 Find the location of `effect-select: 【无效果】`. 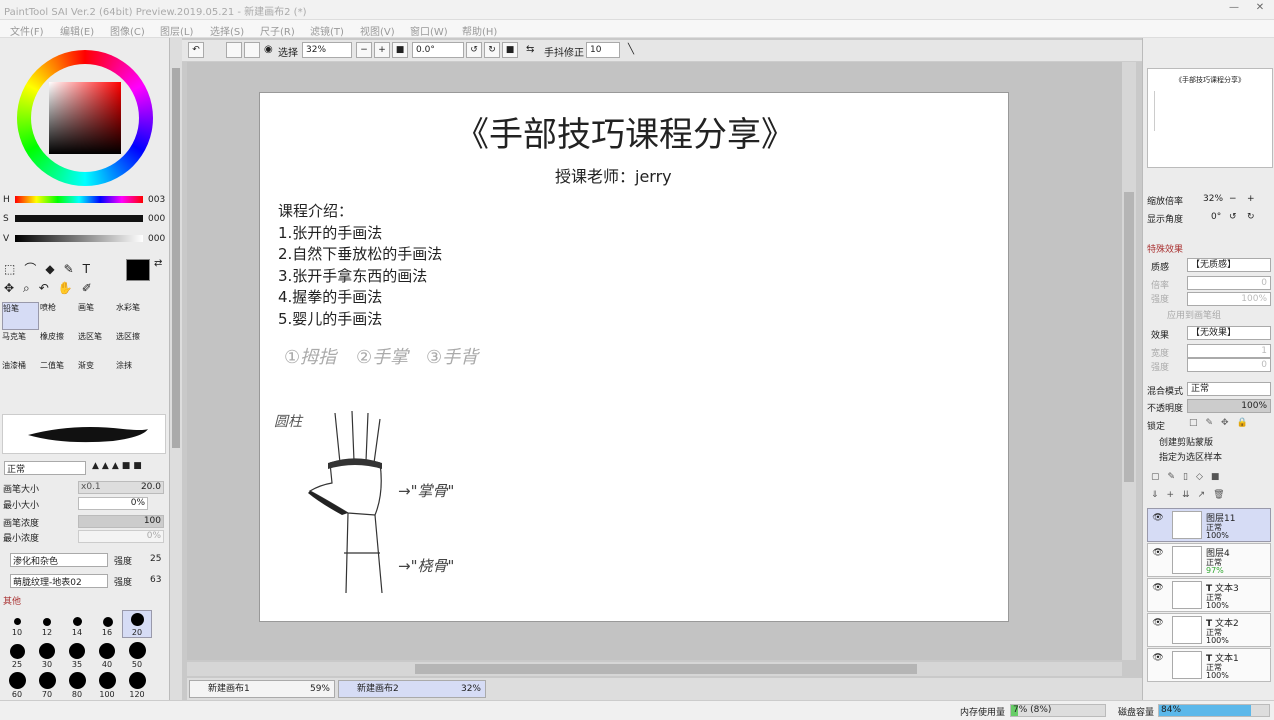

effect-select: 【无效果】 is located at coordinates (1229, 333).